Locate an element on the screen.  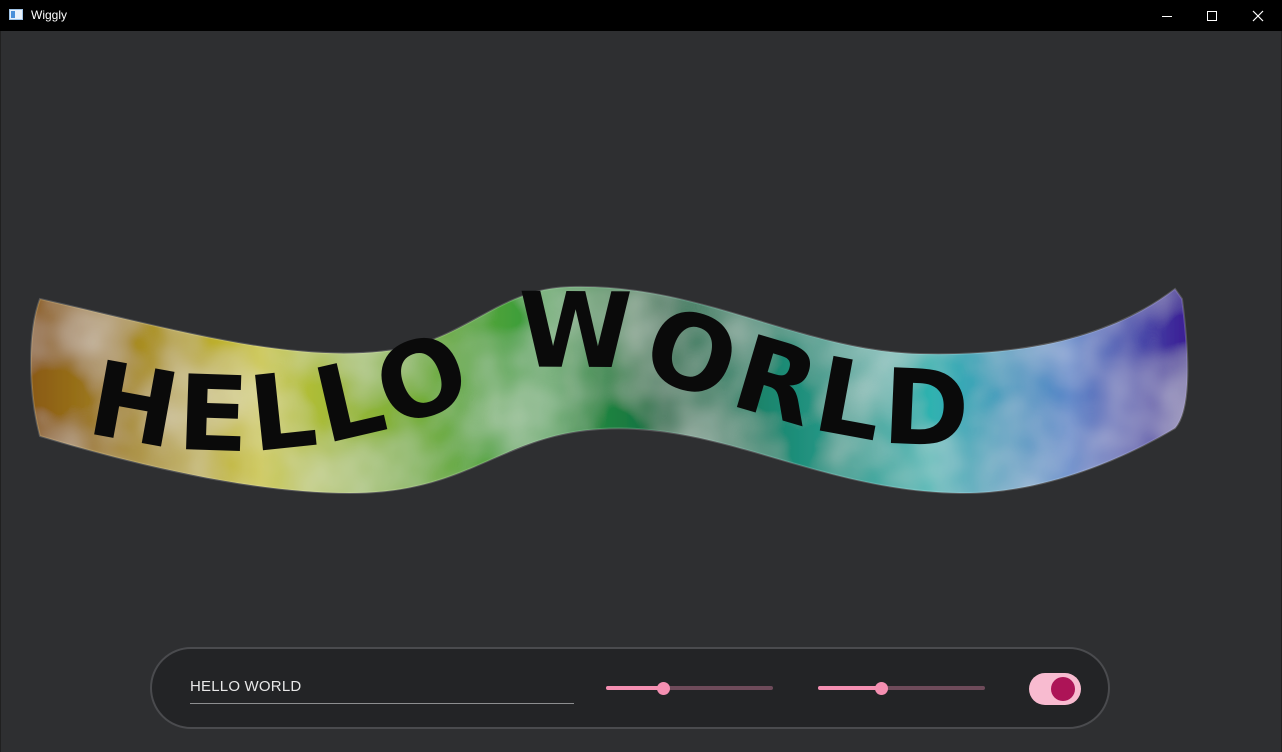
text-input: HELLO WORLD is located at coordinates (382, 686).